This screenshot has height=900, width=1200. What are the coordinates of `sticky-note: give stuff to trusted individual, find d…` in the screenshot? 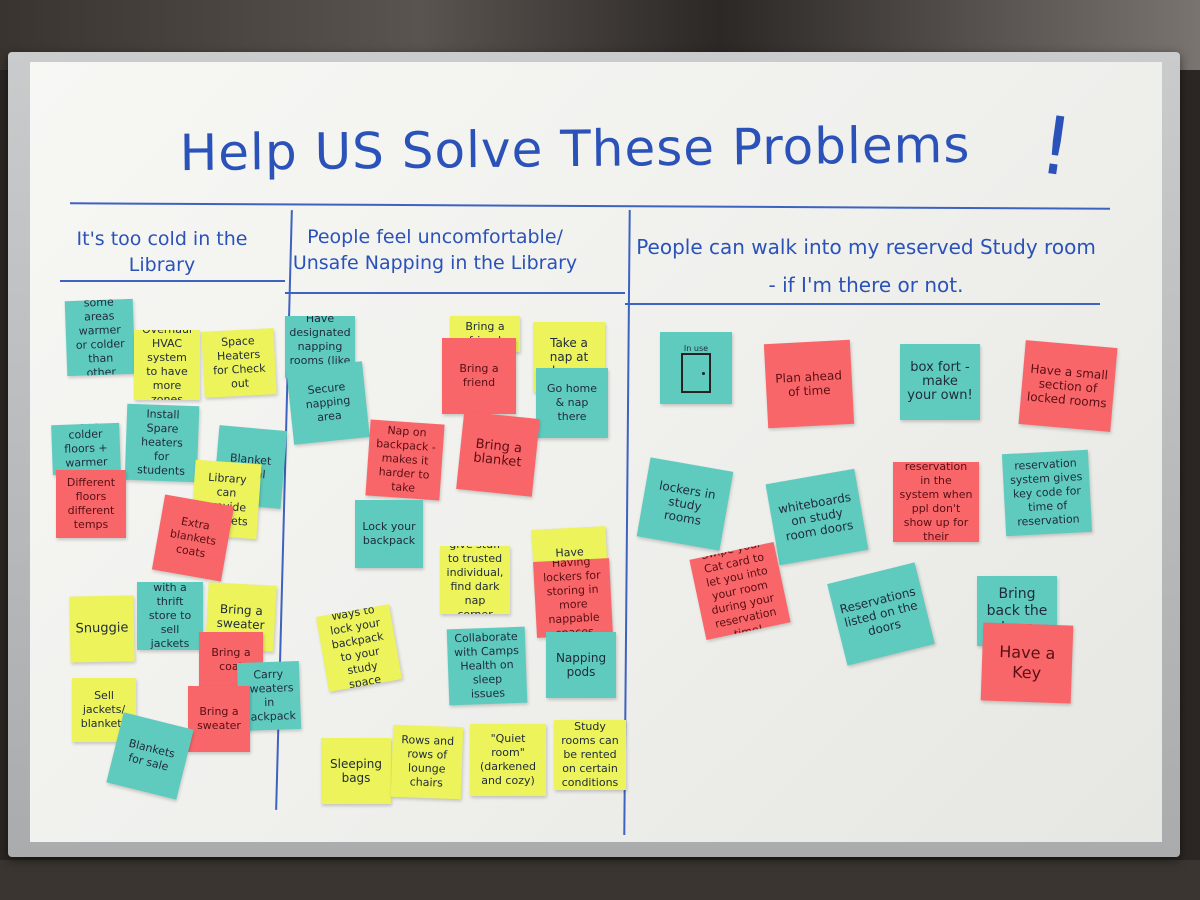 It's located at (475, 580).